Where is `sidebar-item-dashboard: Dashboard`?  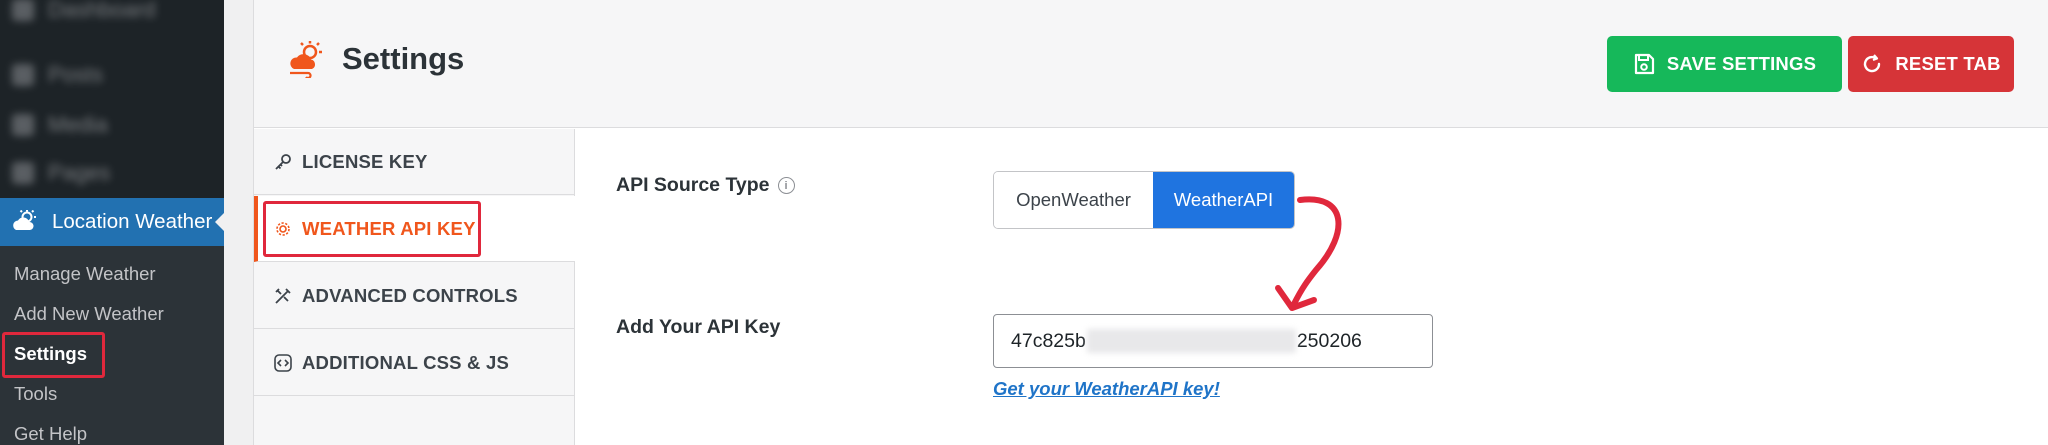 sidebar-item-dashboard: Dashboard is located at coordinates (84, 11).